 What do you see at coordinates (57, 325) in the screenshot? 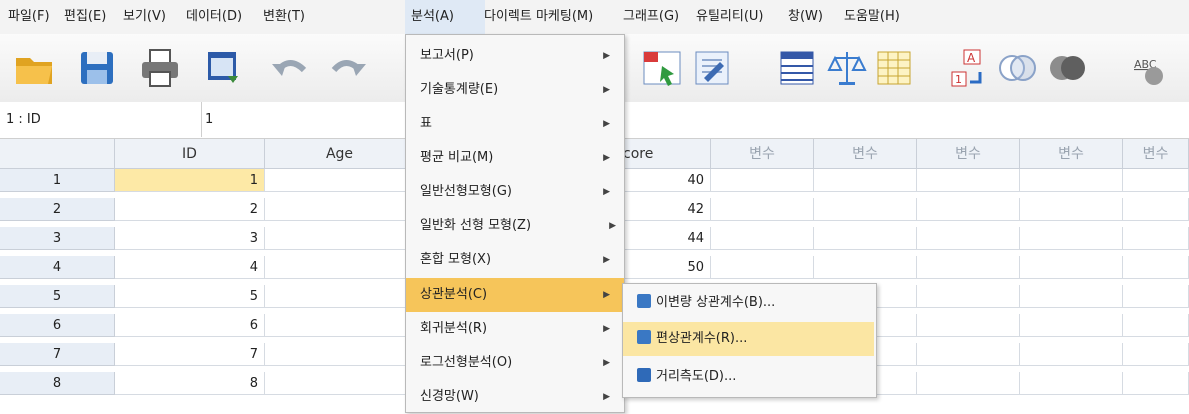
I see `row-header: 6` at bounding box center [57, 325].